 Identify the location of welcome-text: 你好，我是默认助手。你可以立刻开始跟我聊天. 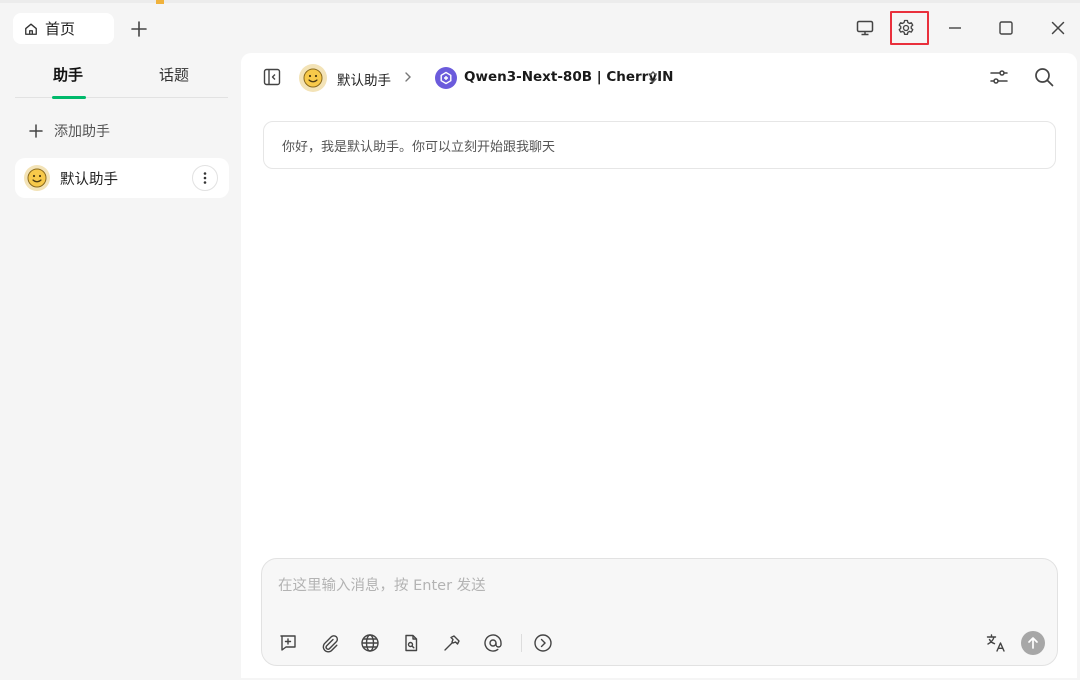
(419, 147).